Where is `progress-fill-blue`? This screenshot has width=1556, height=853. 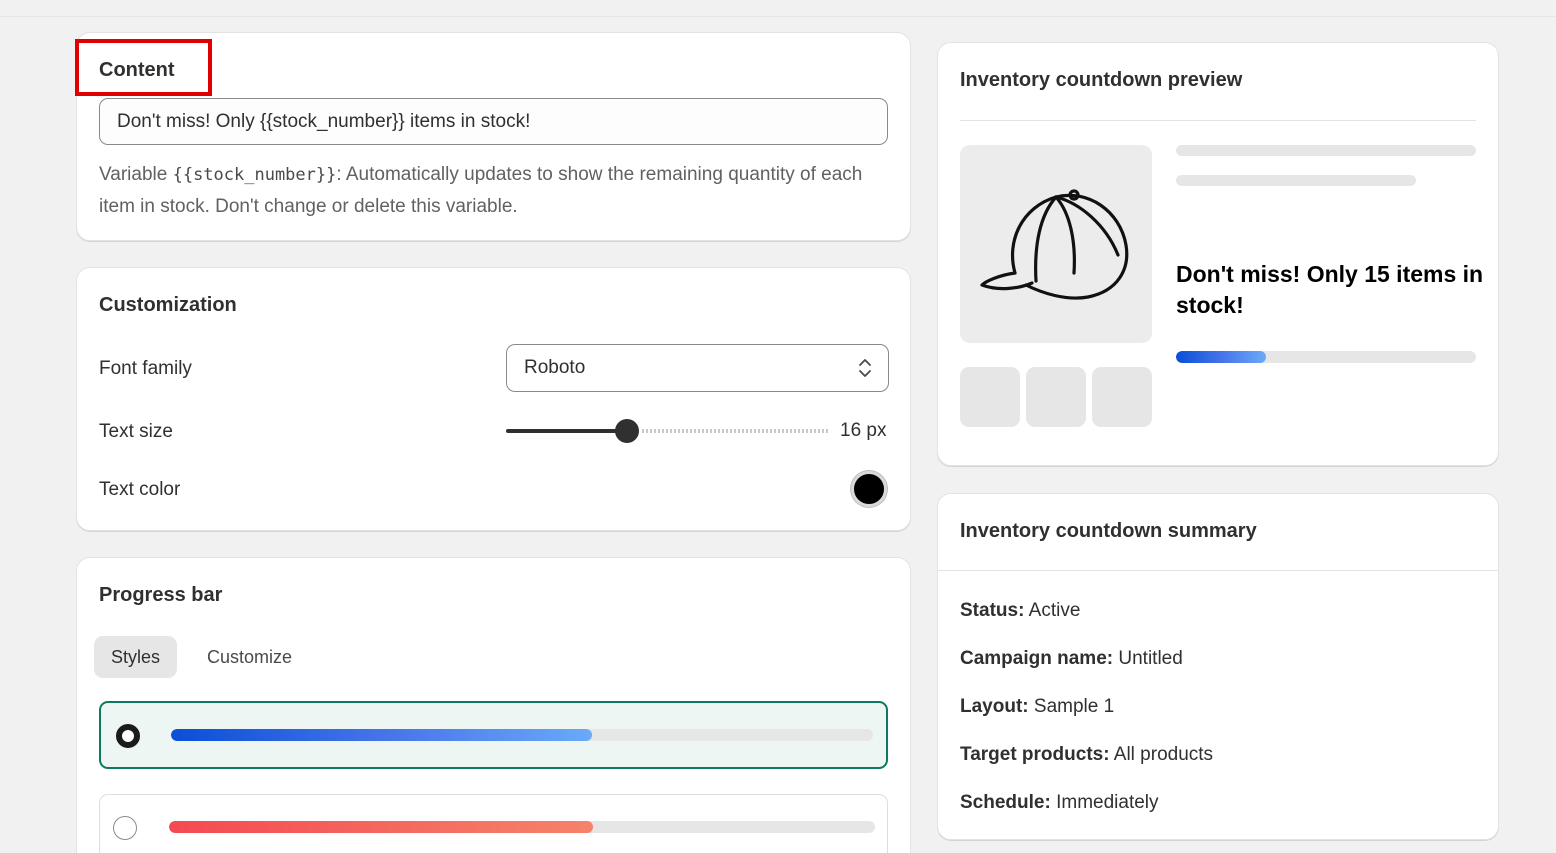
progress-fill-blue is located at coordinates (382, 735).